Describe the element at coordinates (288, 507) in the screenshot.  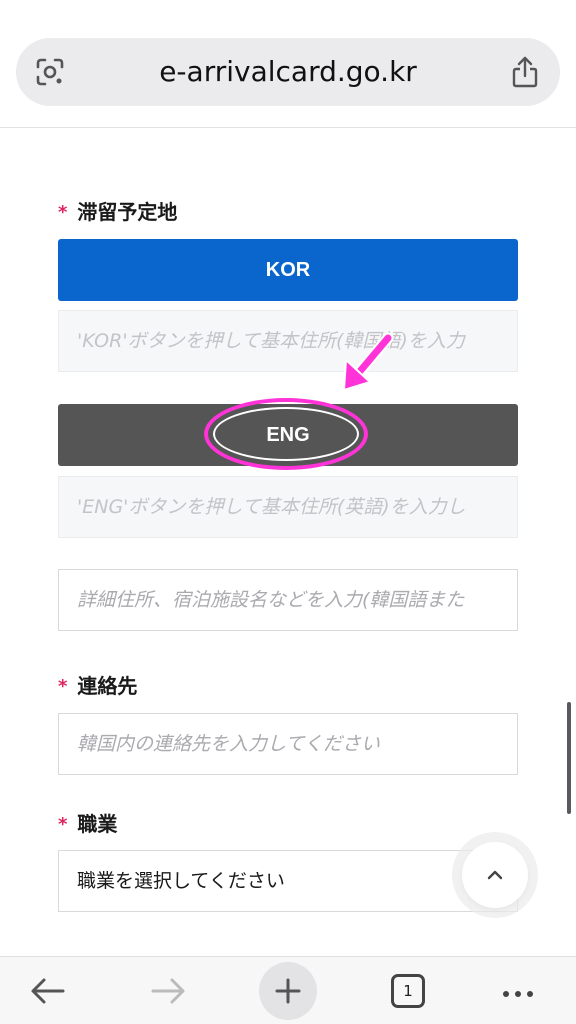
I see `eng-address-field: 'ENG'ボタンを押して基本住所(英語)を入力し` at that location.